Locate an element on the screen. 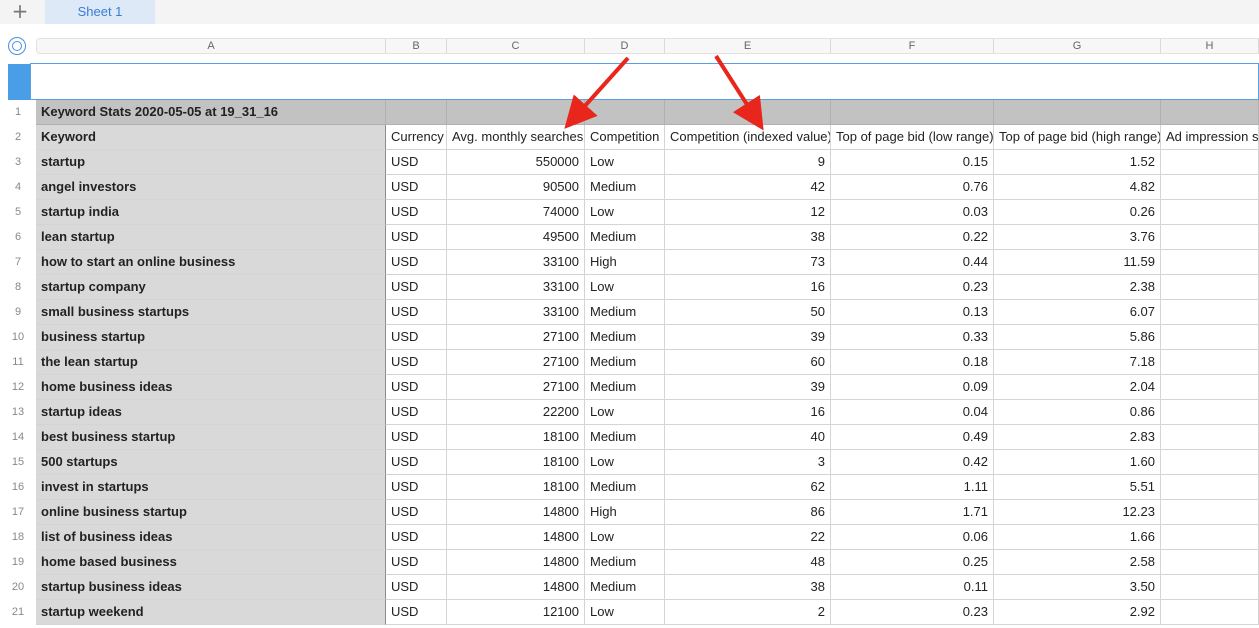 The image size is (1259, 628). data-cell: 0.13 is located at coordinates (912, 312).